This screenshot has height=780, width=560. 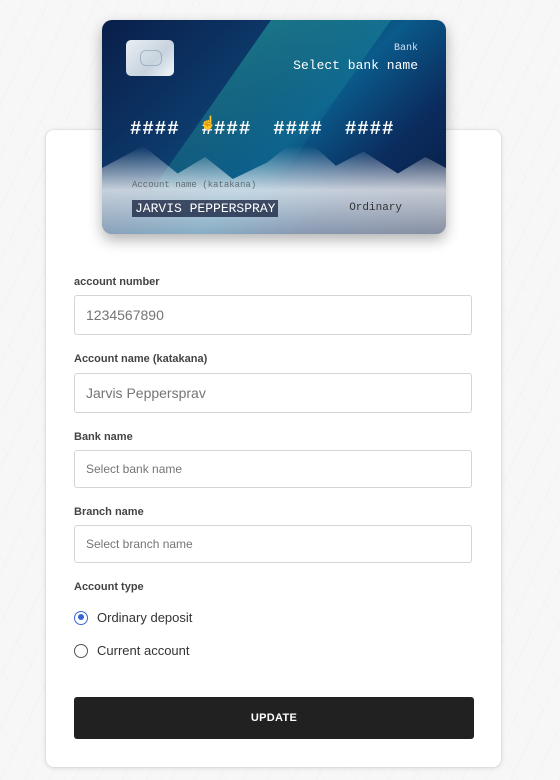 What do you see at coordinates (81, 650) in the screenshot?
I see `radio-unchecked-icon` at bounding box center [81, 650].